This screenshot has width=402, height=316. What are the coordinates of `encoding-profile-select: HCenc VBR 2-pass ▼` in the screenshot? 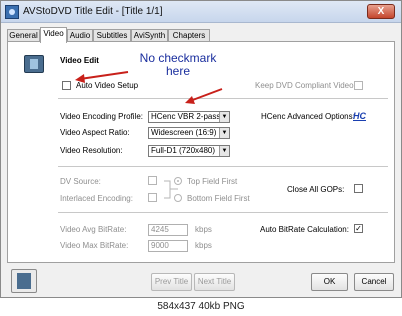 It's located at (189, 117).